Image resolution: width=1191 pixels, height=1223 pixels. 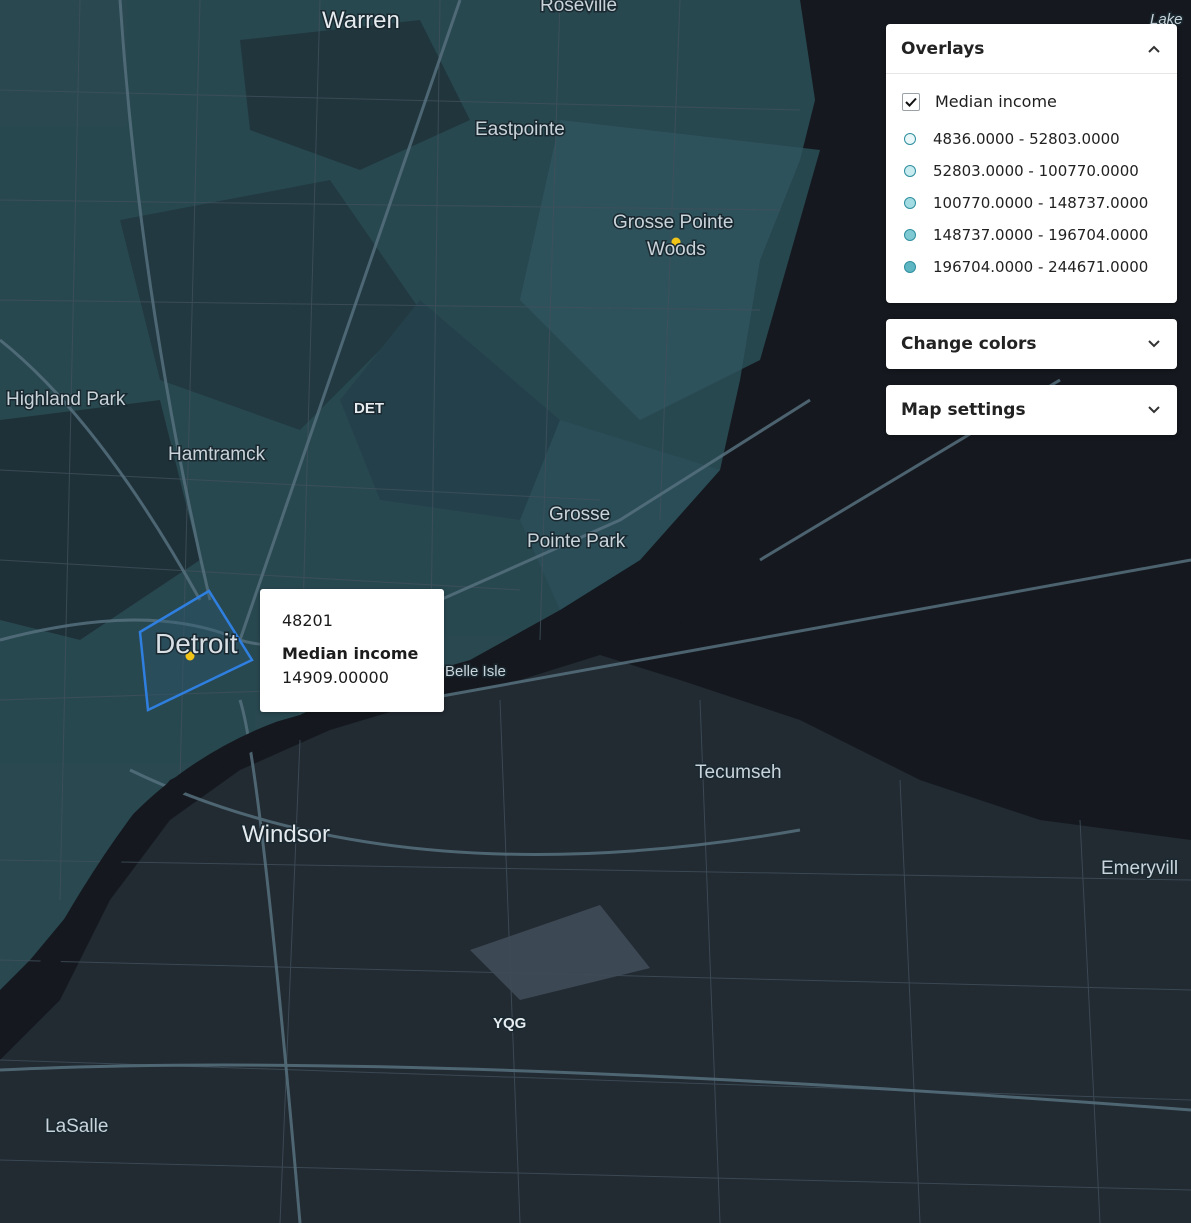 I want to click on label-pointe-park: Pointe Park, so click(x=576, y=541).